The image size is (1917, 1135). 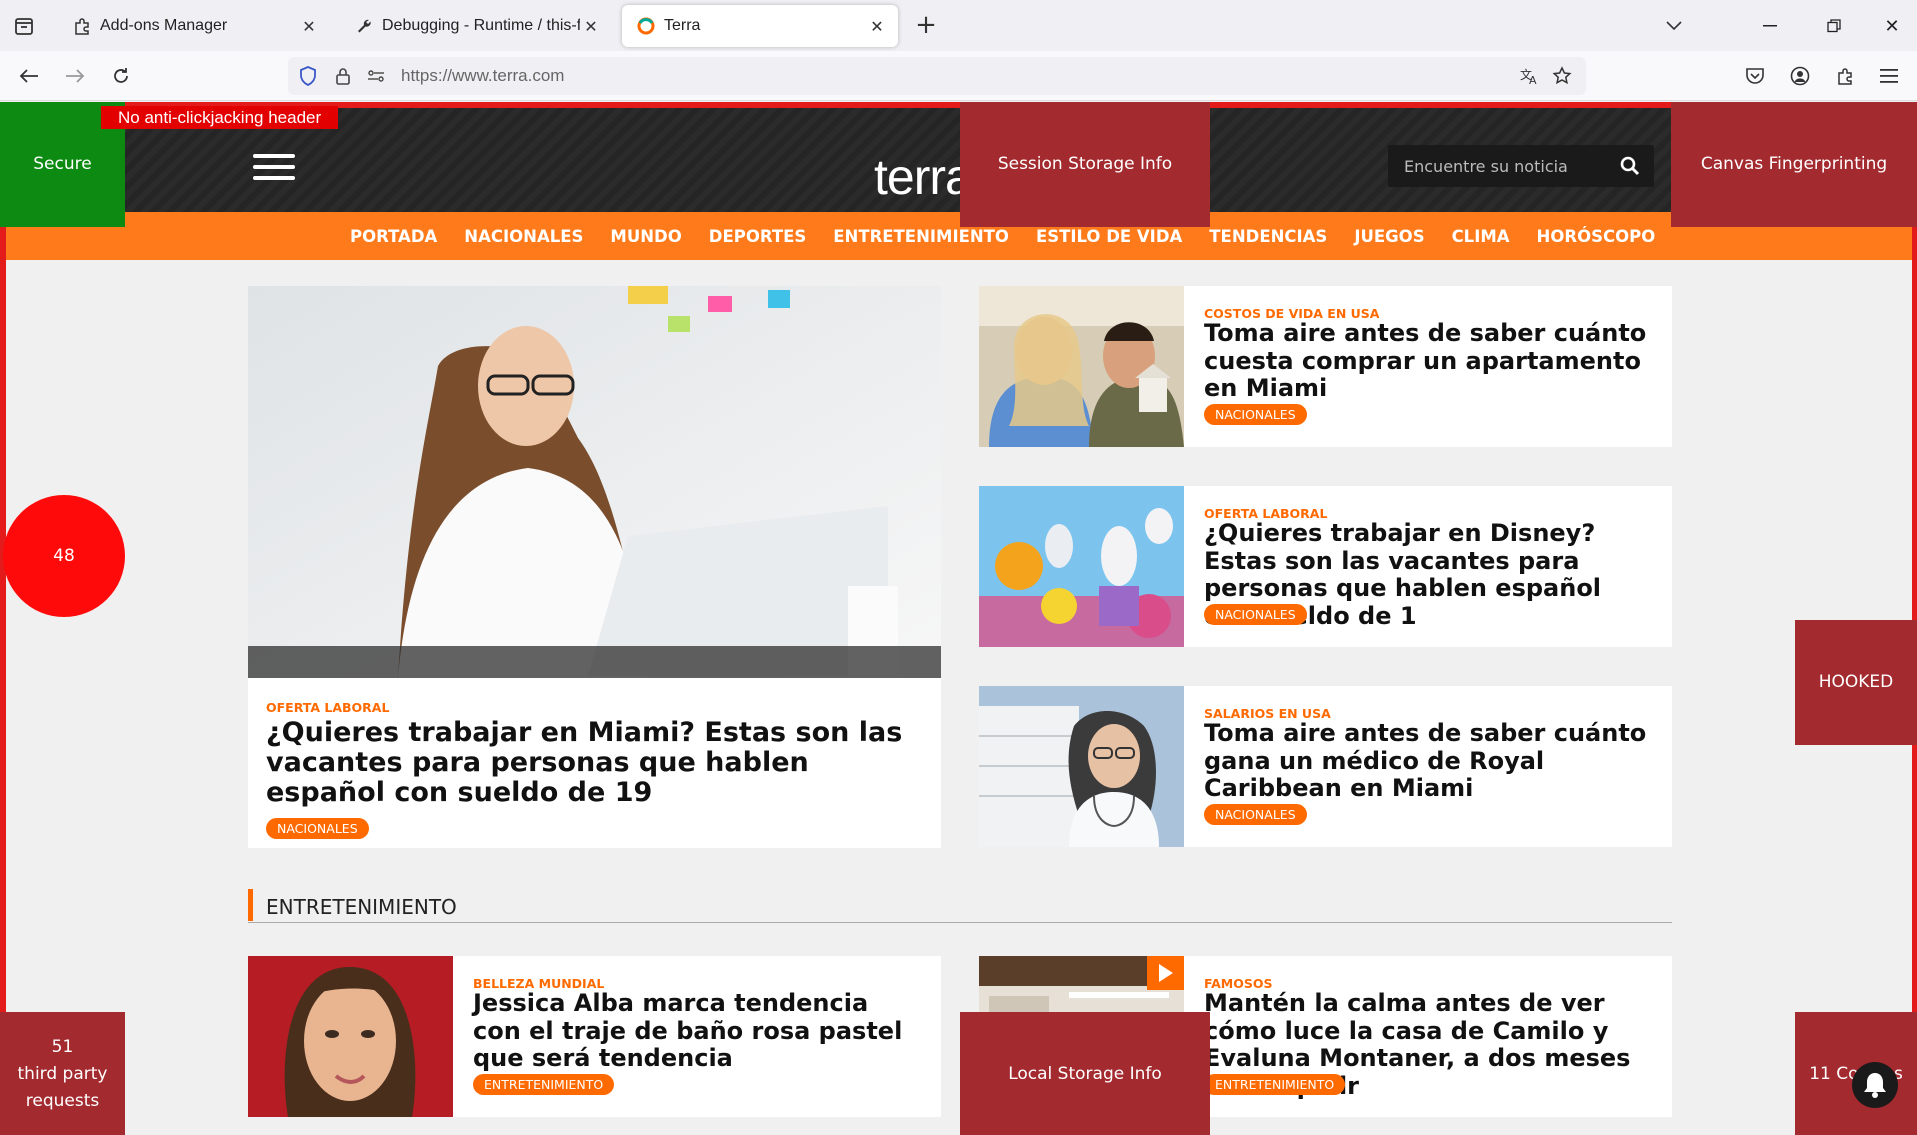 What do you see at coordinates (1889, 76) in the screenshot?
I see `menu-icon` at bounding box center [1889, 76].